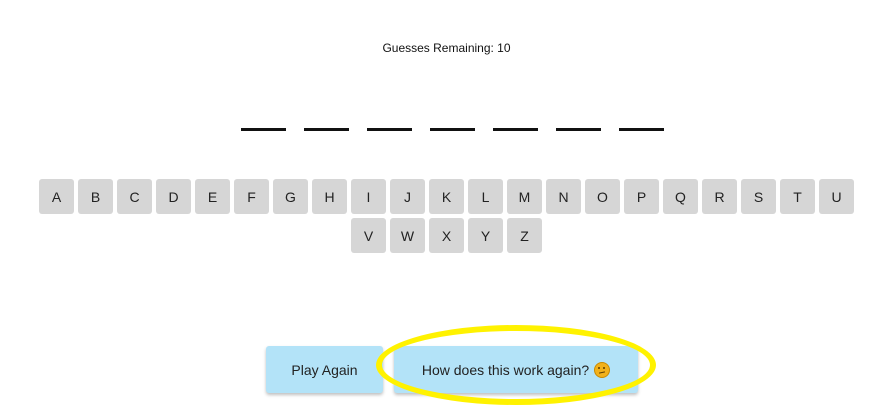 This screenshot has width=893, height=413. Describe the element at coordinates (134, 196) in the screenshot. I see `letter-key-c: C` at that location.